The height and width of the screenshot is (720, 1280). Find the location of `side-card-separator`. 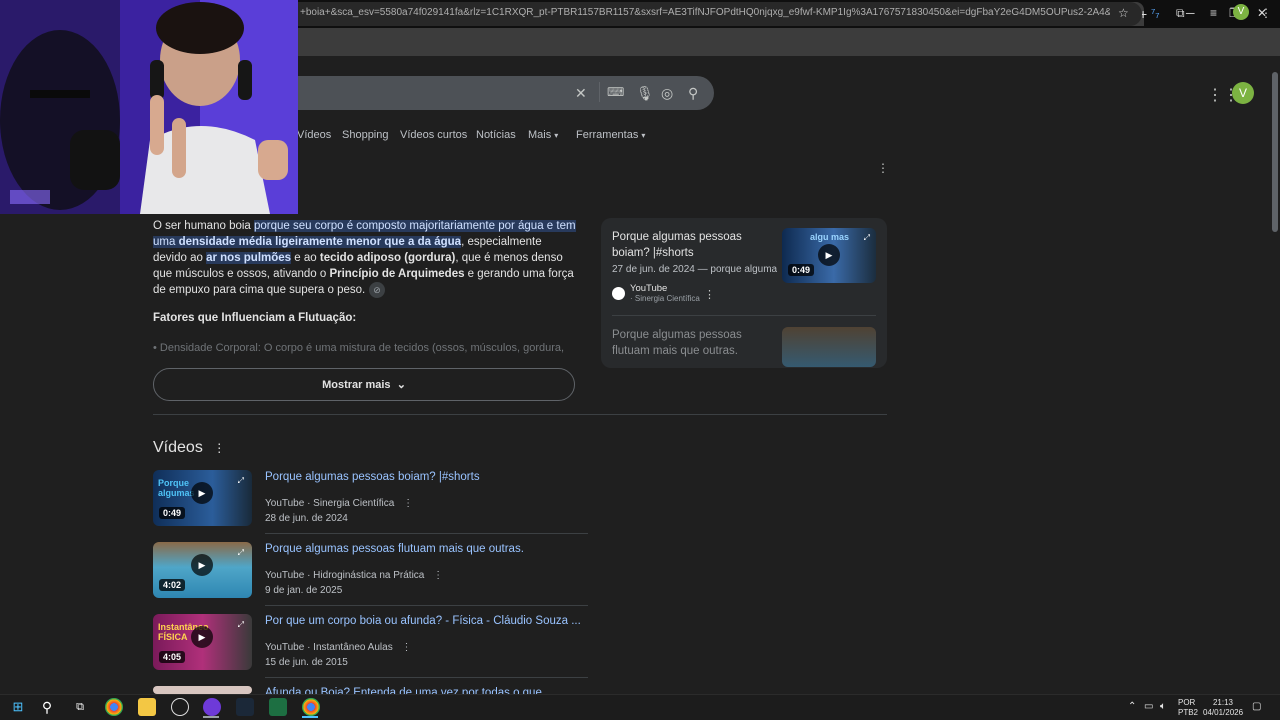

side-card-separator is located at coordinates (744, 315).